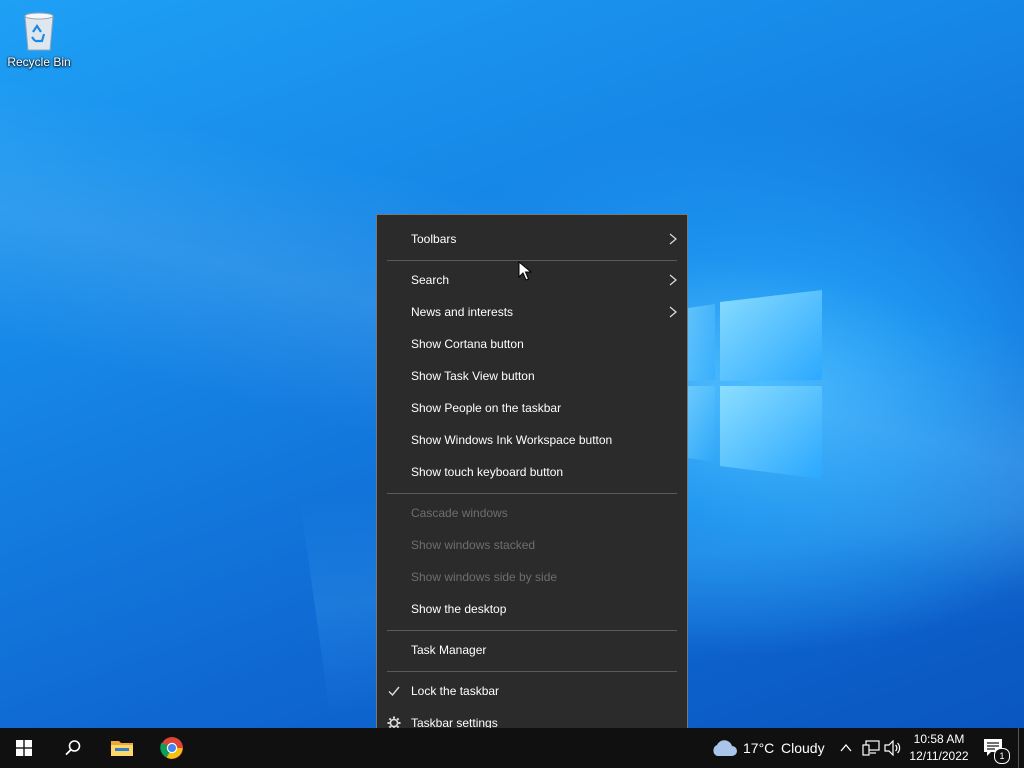  What do you see at coordinates (39, 62) in the screenshot?
I see `desktop-icon-label: Recycle Bin` at bounding box center [39, 62].